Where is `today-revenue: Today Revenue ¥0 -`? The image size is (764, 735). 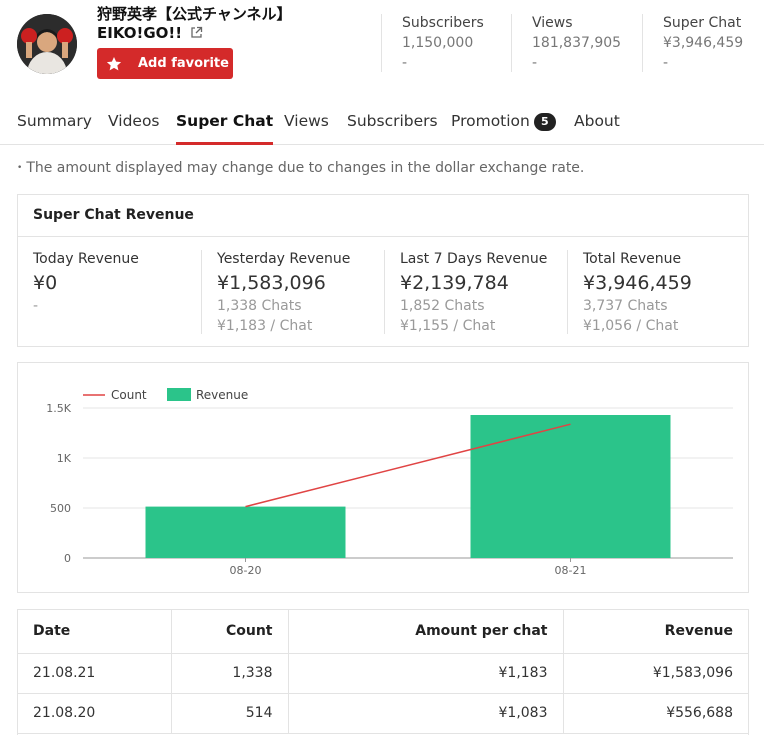 today-revenue: Today Revenue ¥0 - is located at coordinates (109, 292).